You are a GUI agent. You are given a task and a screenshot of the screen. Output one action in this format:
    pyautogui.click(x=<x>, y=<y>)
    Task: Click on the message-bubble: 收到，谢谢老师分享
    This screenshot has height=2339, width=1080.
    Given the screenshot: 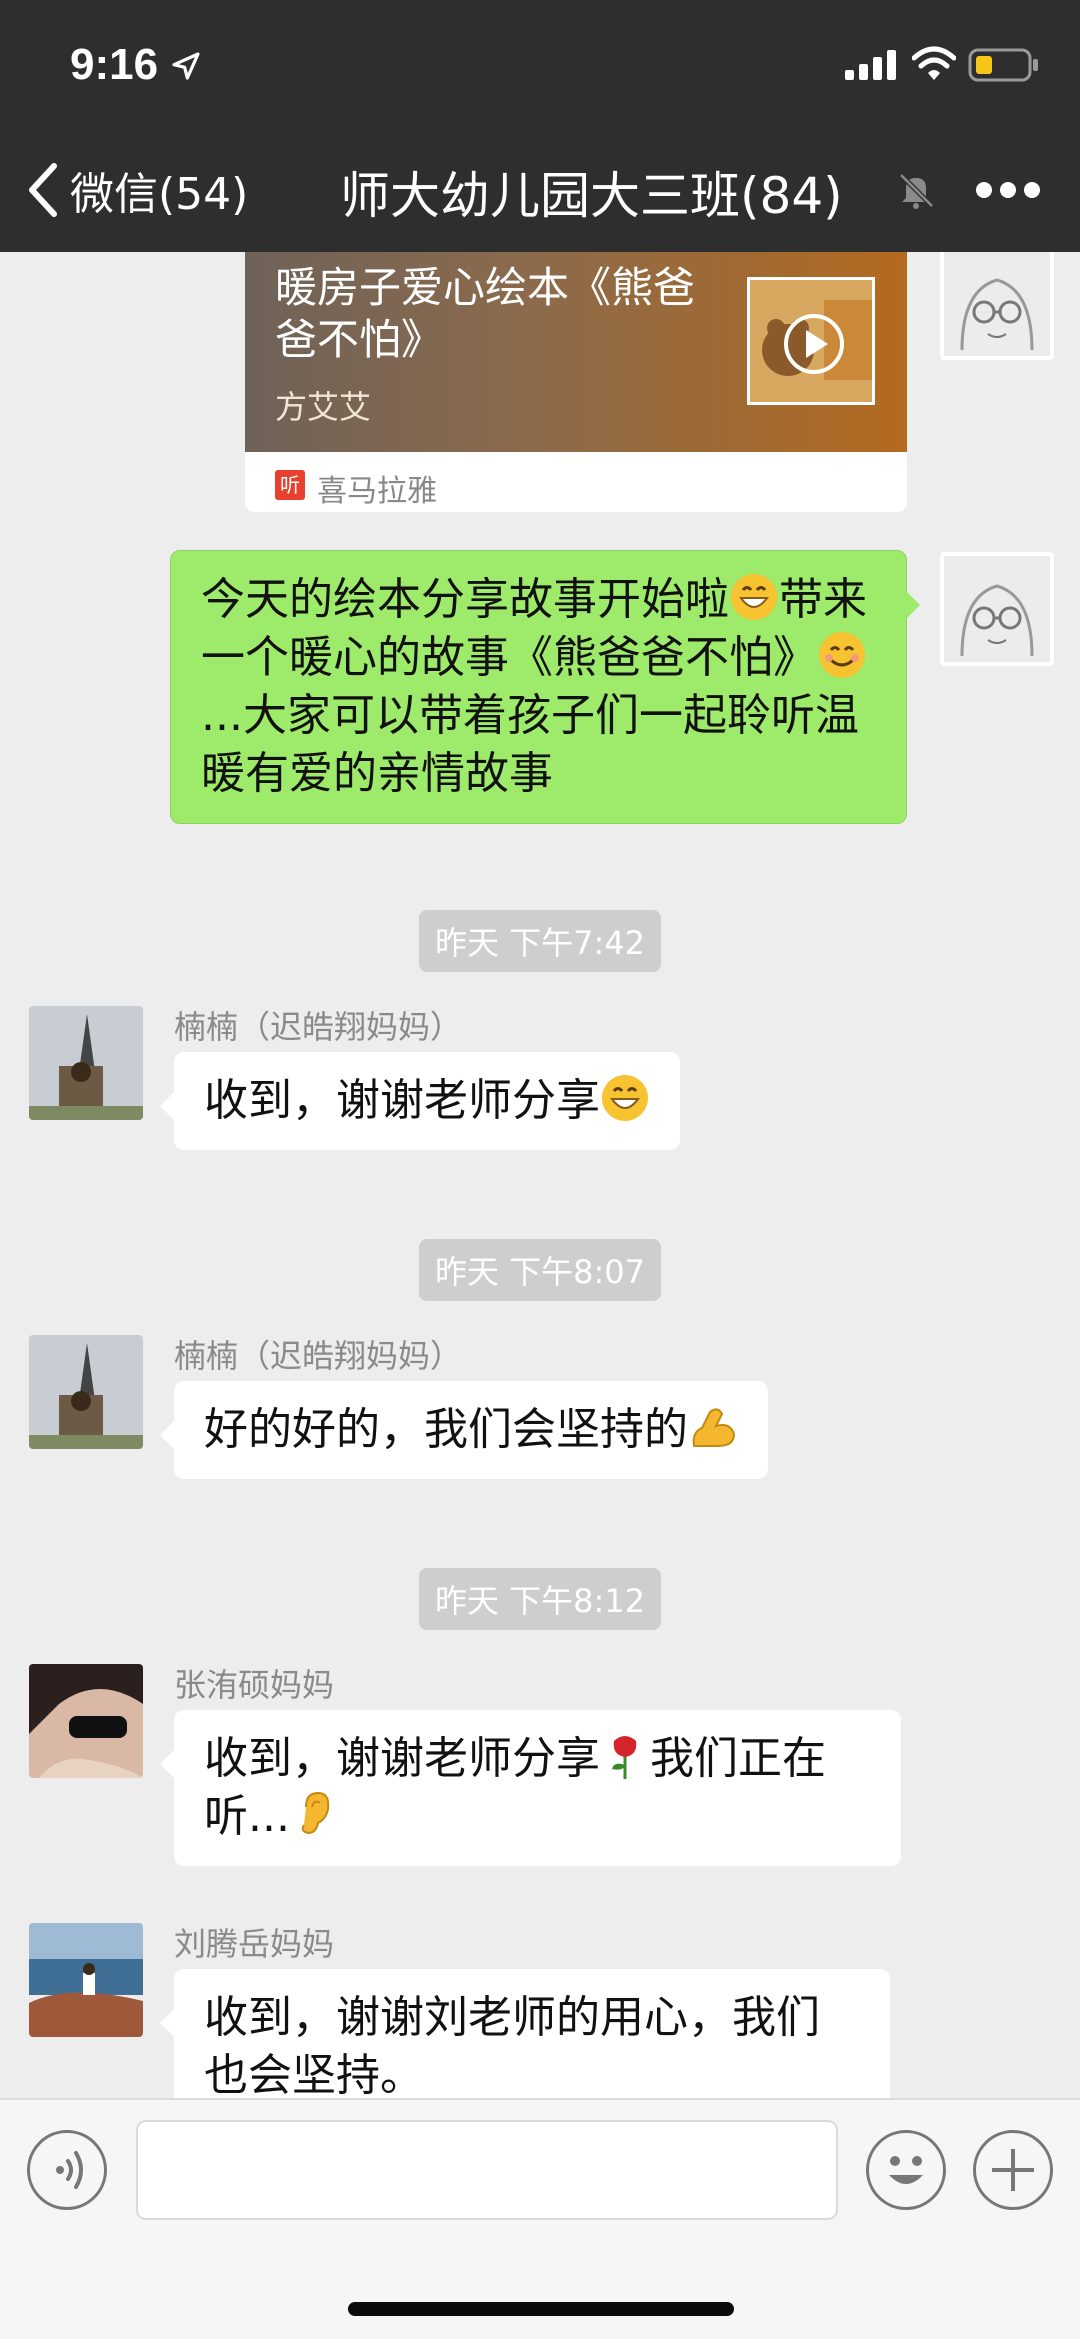 What is the action you would take?
    pyautogui.click(x=420, y=1101)
    